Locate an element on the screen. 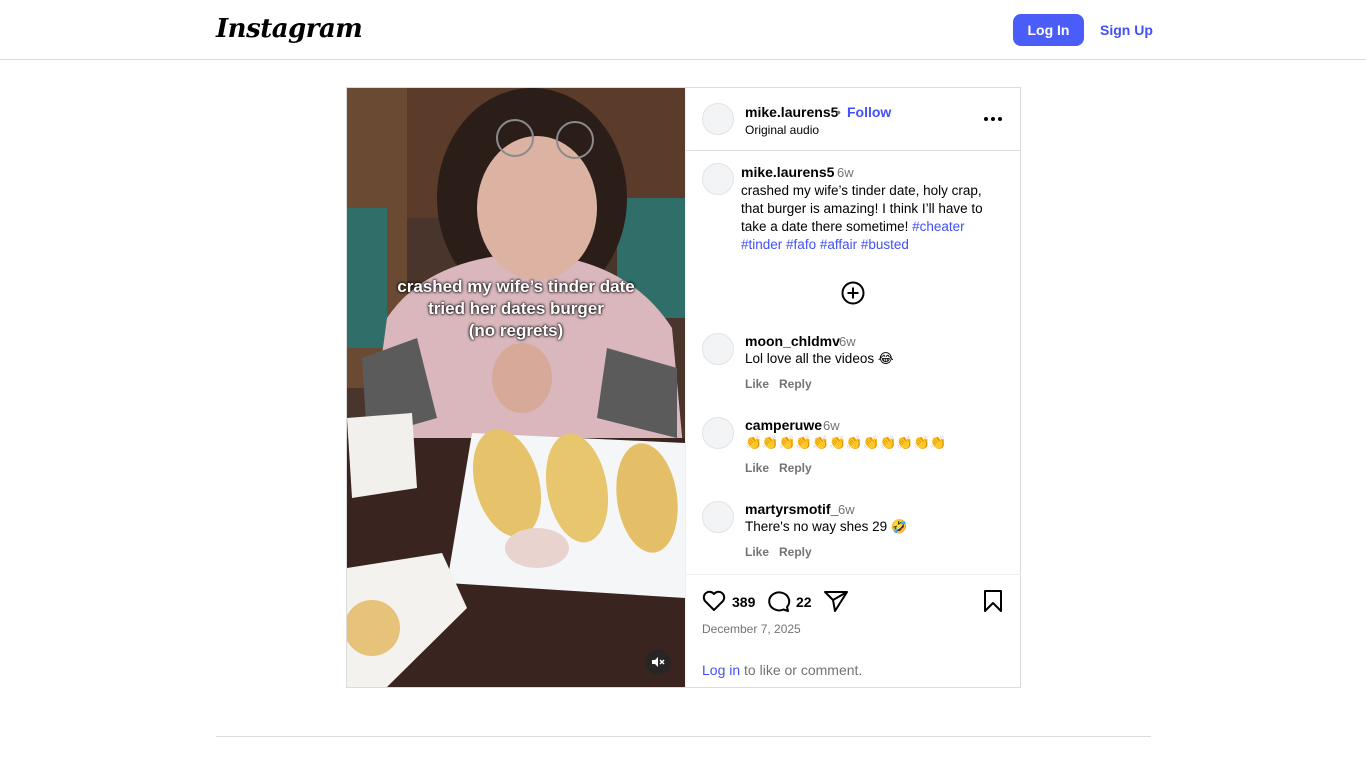 The image size is (1366, 768). login-prompt: Log in to like or comment. is located at coordinates (782, 670).